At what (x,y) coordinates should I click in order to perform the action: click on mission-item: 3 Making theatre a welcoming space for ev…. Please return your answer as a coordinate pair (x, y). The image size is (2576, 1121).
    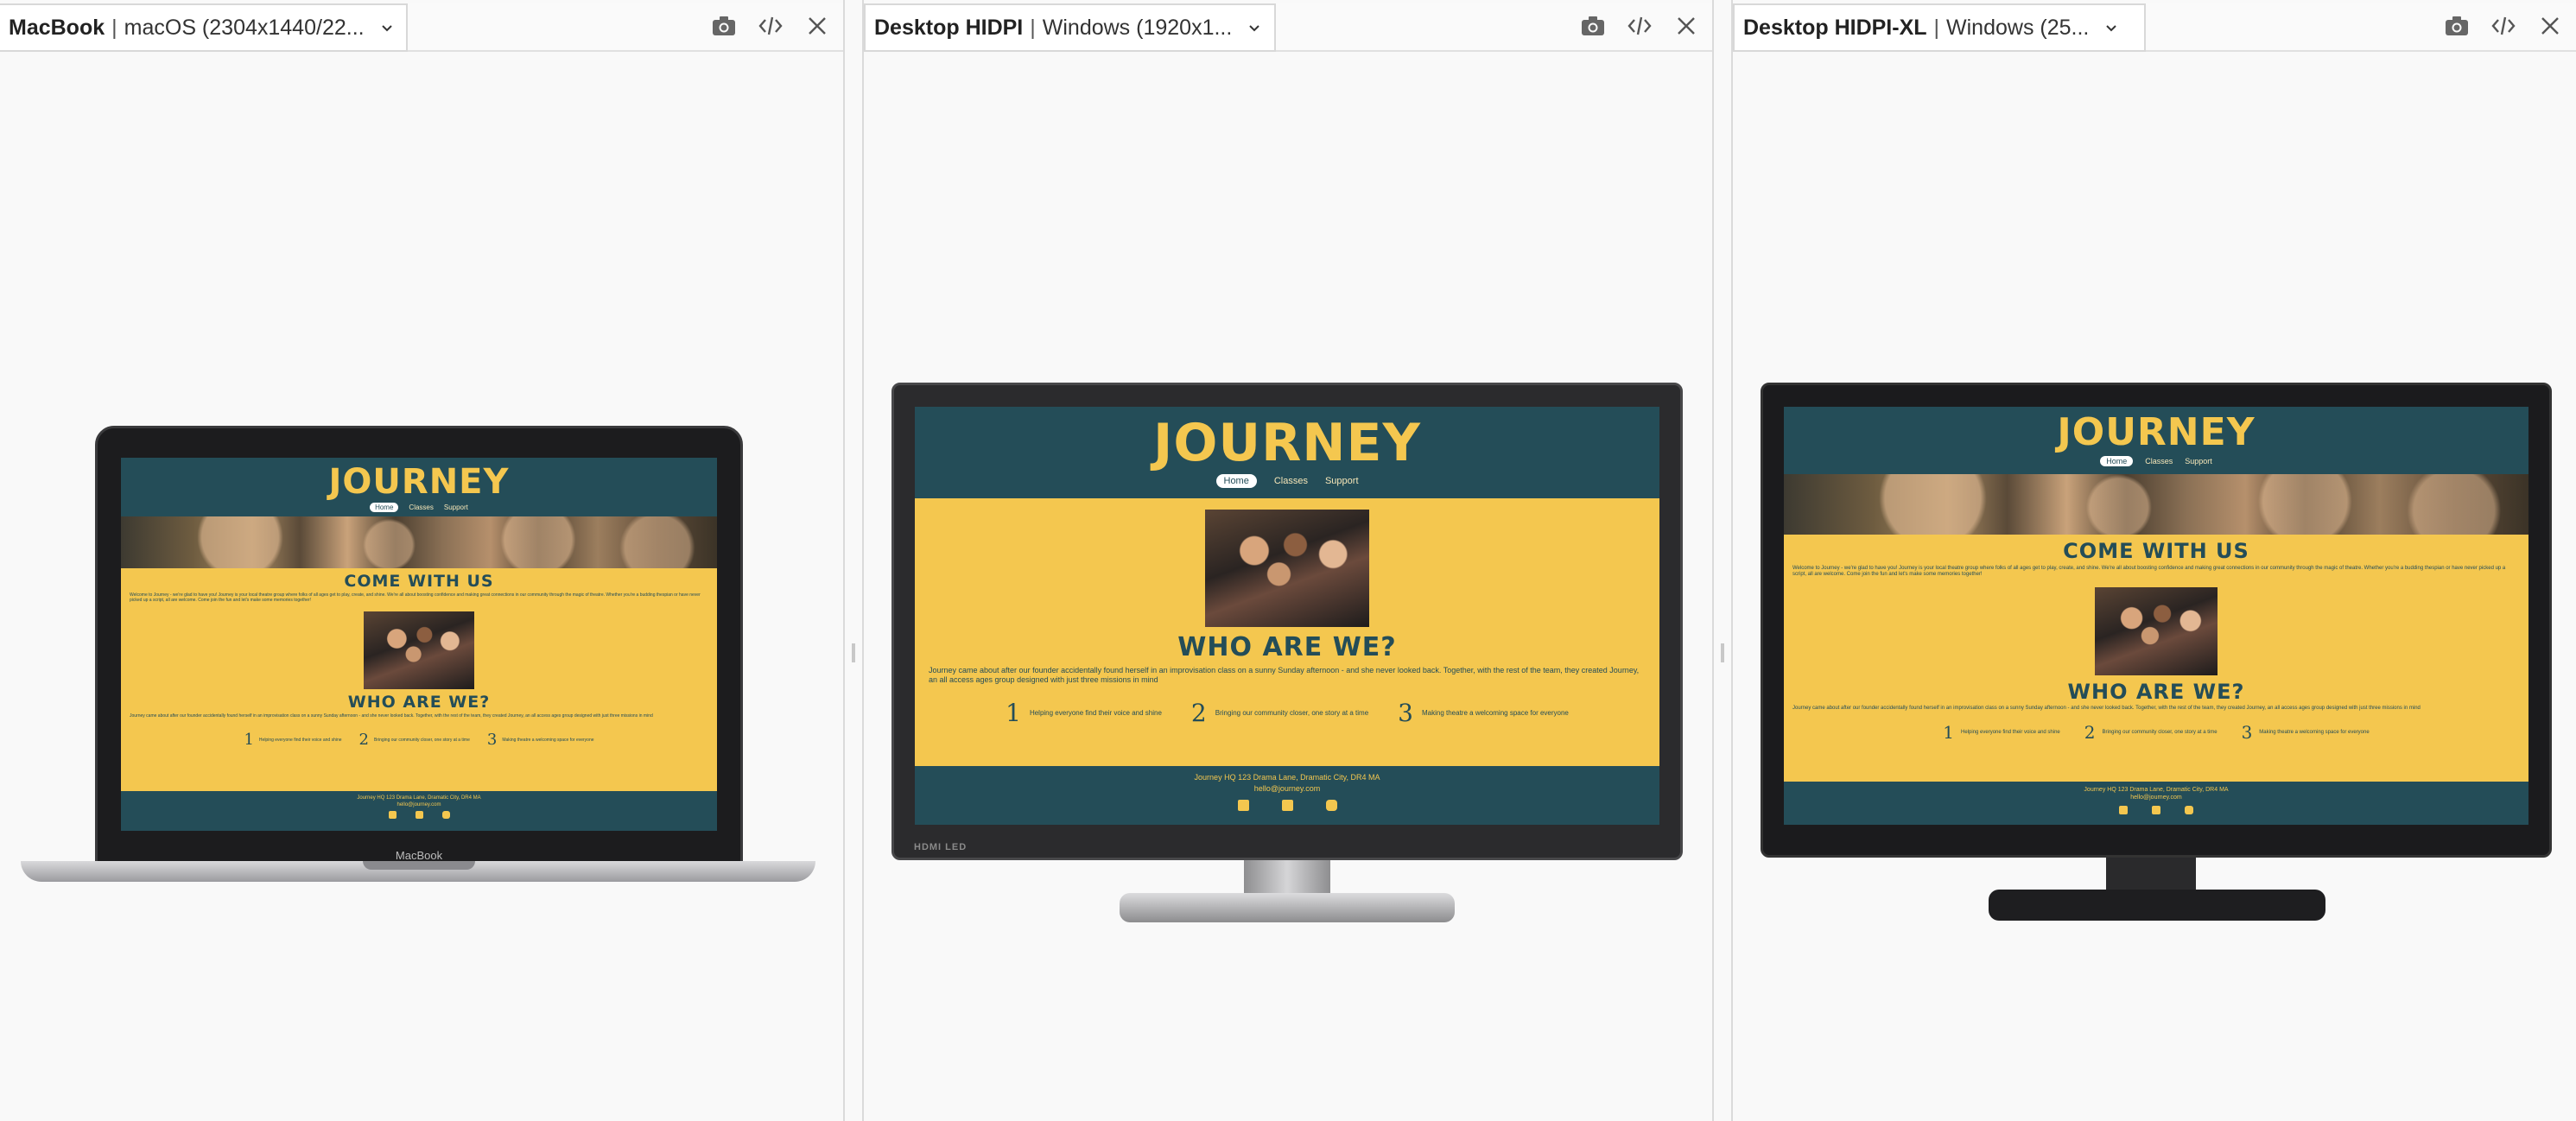
    Looking at the image, I should click on (1483, 713).